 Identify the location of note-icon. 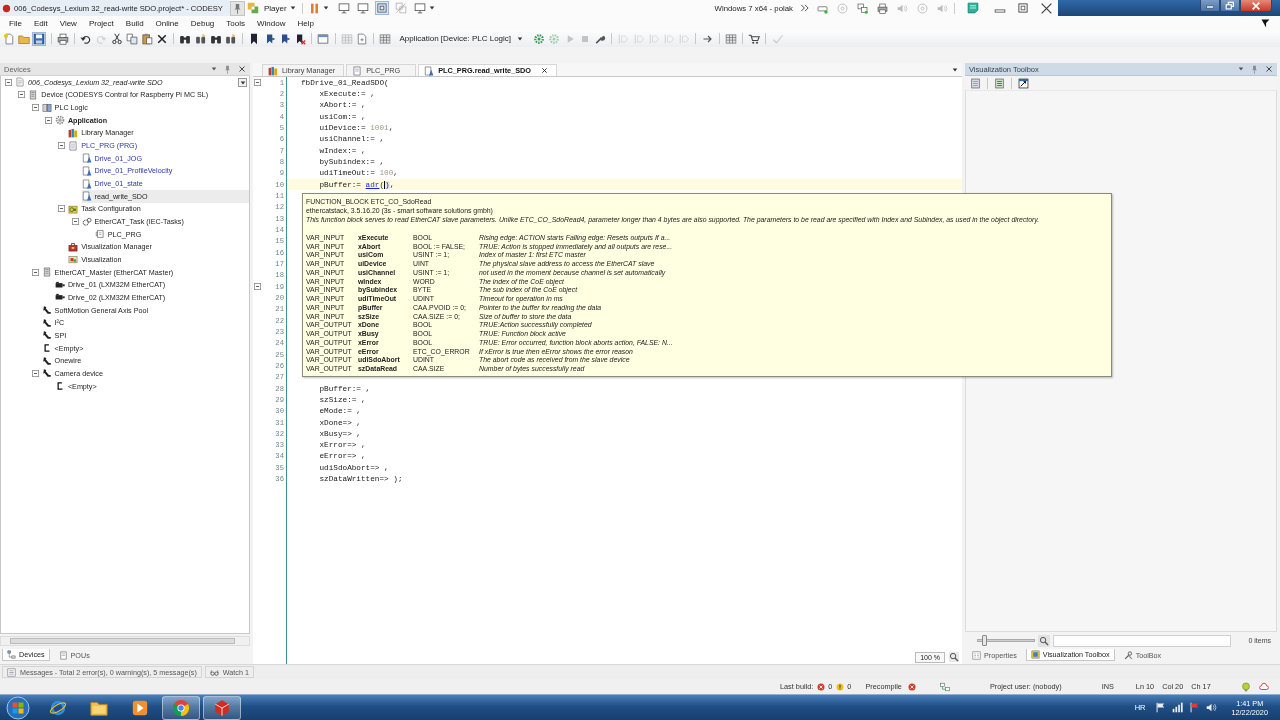
(973, 8).